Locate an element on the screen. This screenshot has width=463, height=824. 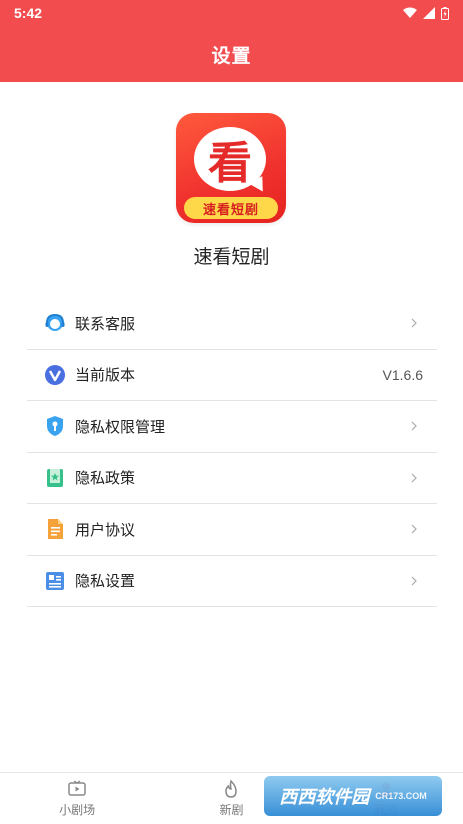
bookmark-icon is located at coordinates (55, 478).